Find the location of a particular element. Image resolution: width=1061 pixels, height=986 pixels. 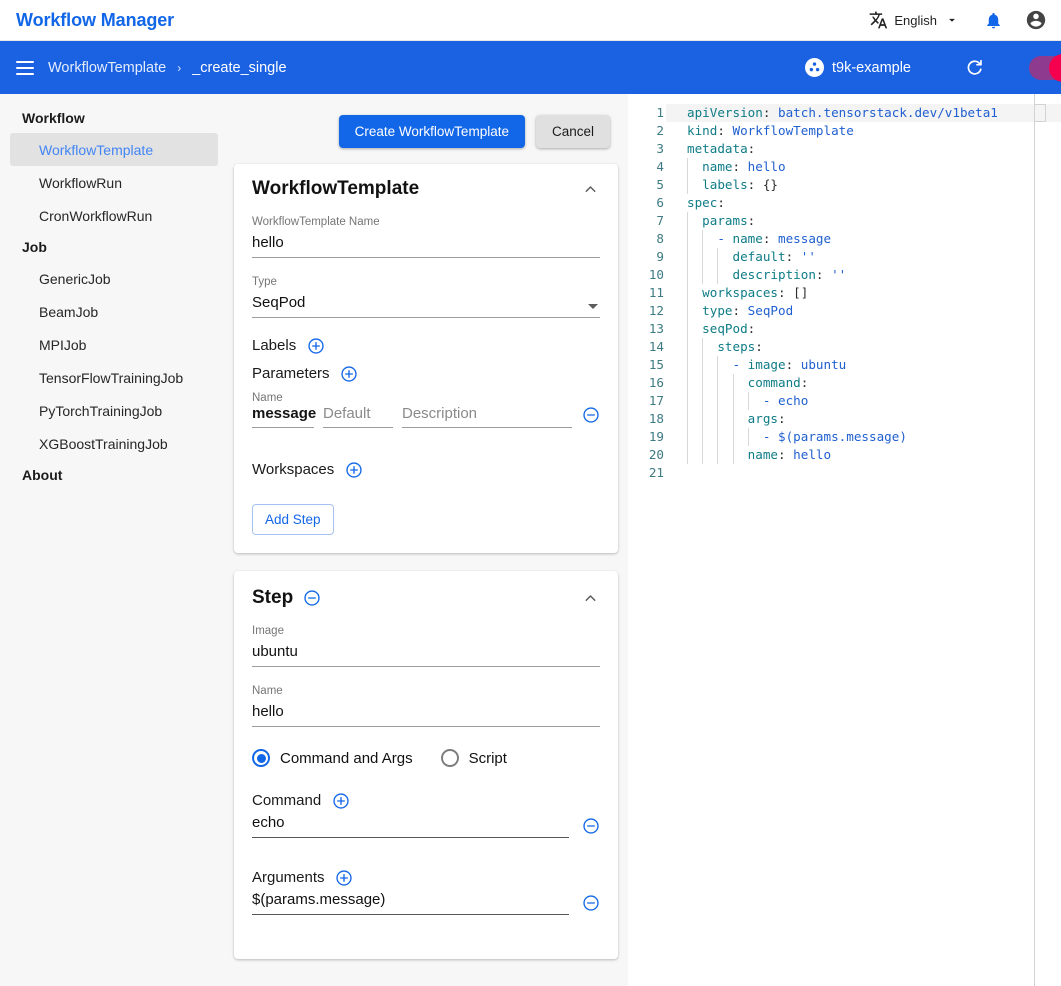

language-label: English is located at coordinates (915, 20).